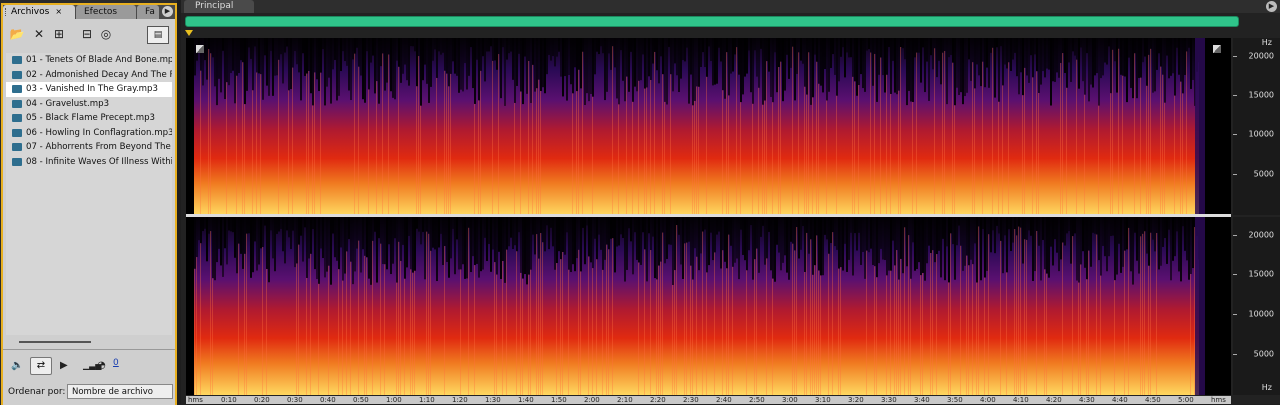 This screenshot has height=405, width=1280. Describe the element at coordinates (1021, 400) in the screenshot. I see `time-tick-label: 4:10` at that location.